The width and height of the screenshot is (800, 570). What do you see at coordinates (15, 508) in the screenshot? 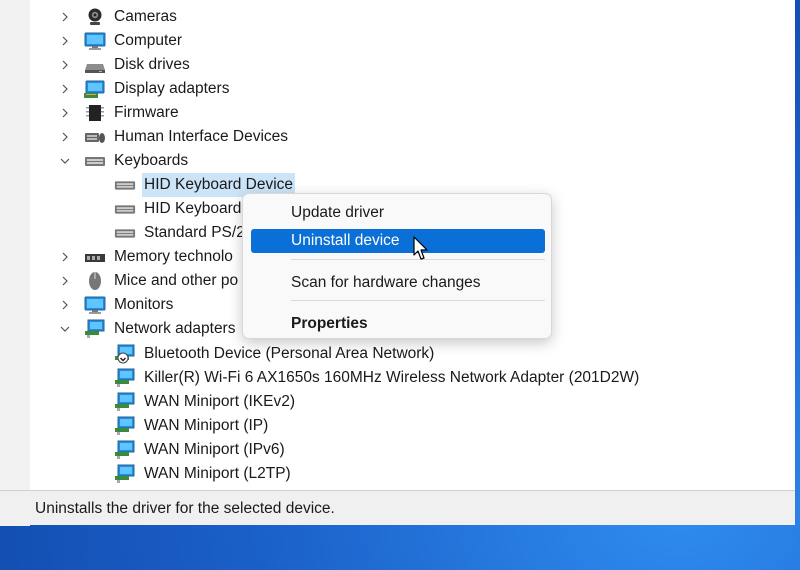
I see `status-bar-left` at bounding box center [15, 508].